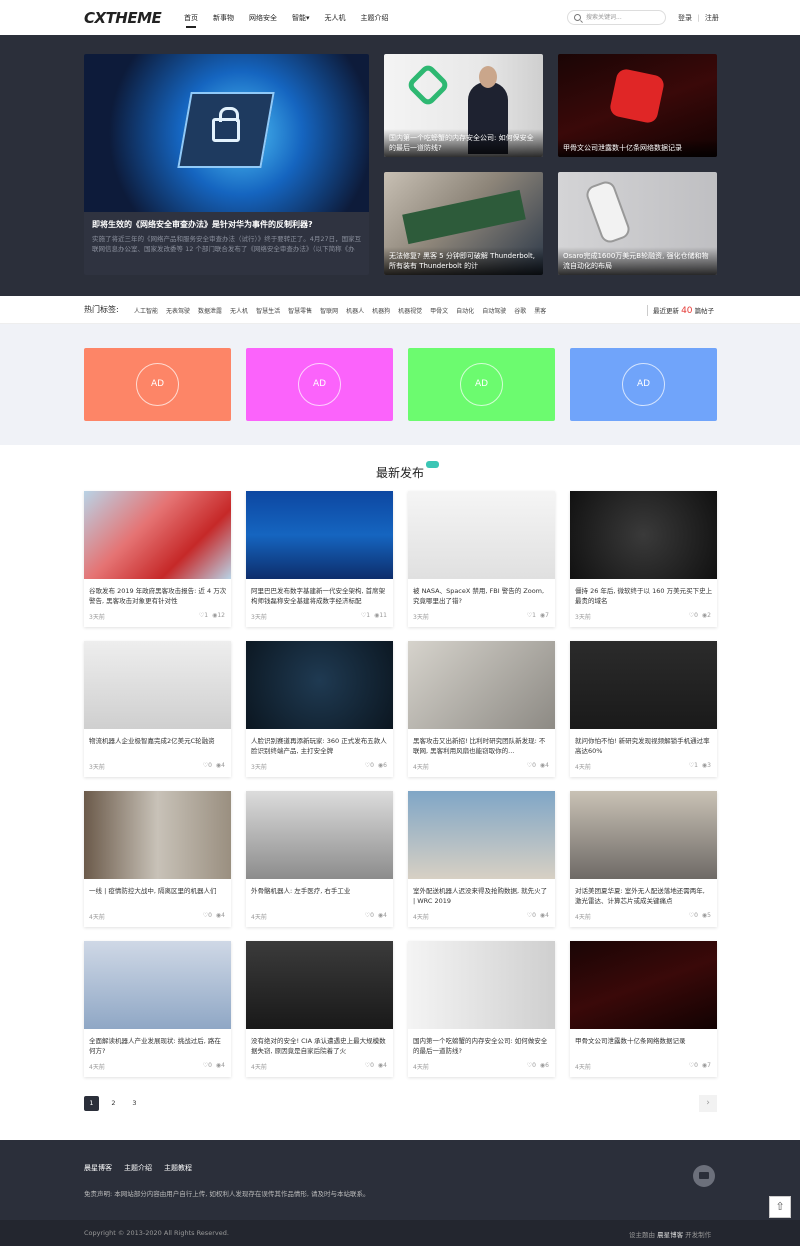 The height and width of the screenshot is (1246, 800). What do you see at coordinates (482, 1046) in the screenshot?
I see `post-title: 国内第一个吃螃蟹的内存安全公司: 如何做安全的最后一道防线?` at bounding box center [482, 1046].